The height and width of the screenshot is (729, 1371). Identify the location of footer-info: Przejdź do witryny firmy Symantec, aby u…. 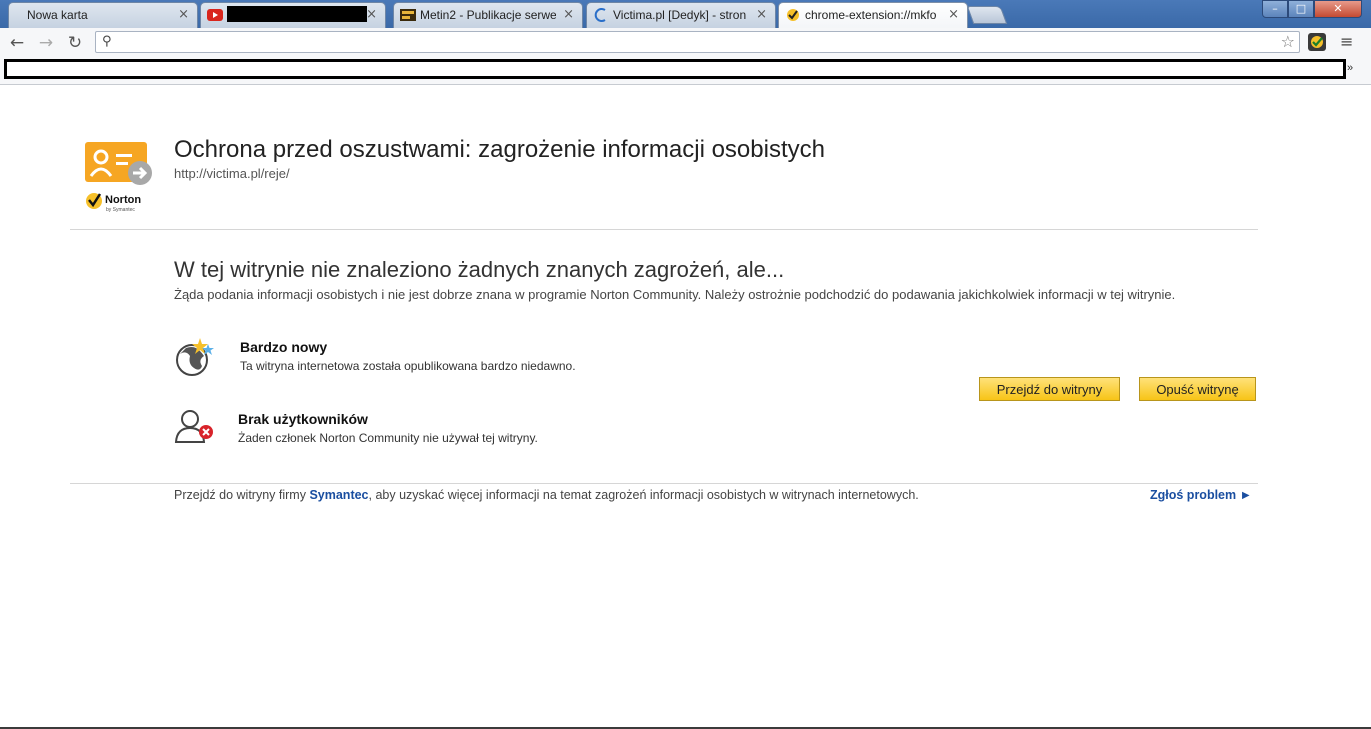
(546, 495).